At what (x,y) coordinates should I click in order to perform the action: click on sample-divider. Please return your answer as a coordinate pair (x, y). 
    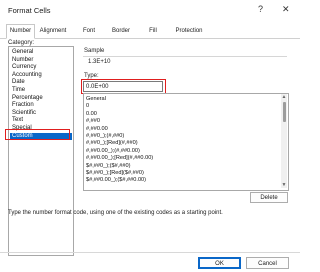
    Looking at the image, I should click on (185, 56).